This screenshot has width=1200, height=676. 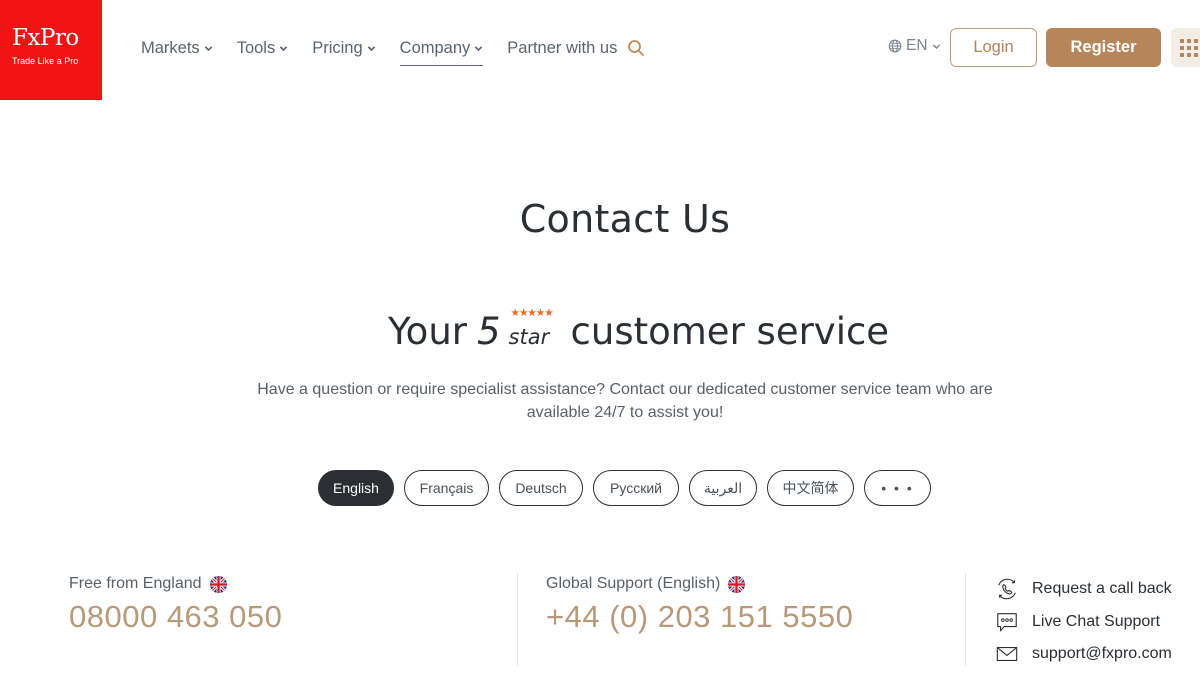 I want to click on fxpro-logo: FxPro Trade Like a Pro, so click(x=51, y=50).